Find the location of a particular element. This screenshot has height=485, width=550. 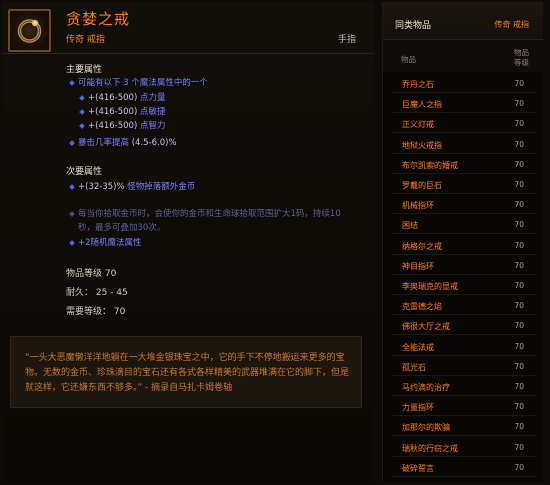

random-affix: +2随机魔法属性 is located at coordinates (105, 242).